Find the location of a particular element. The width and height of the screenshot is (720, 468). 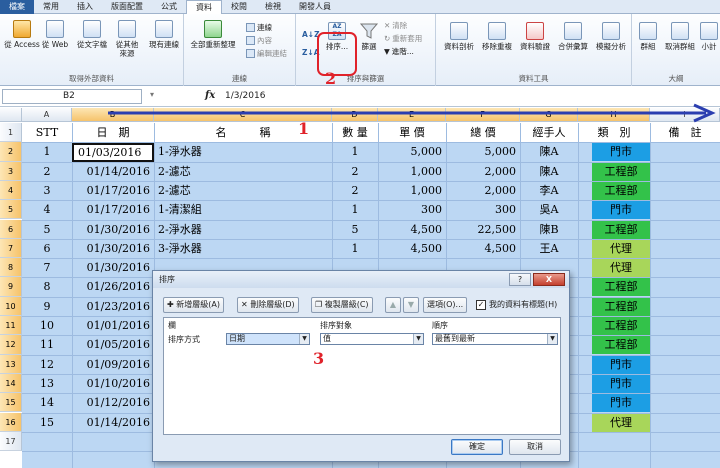

cell-total: 5,000 is located at coordinates (483, 151).